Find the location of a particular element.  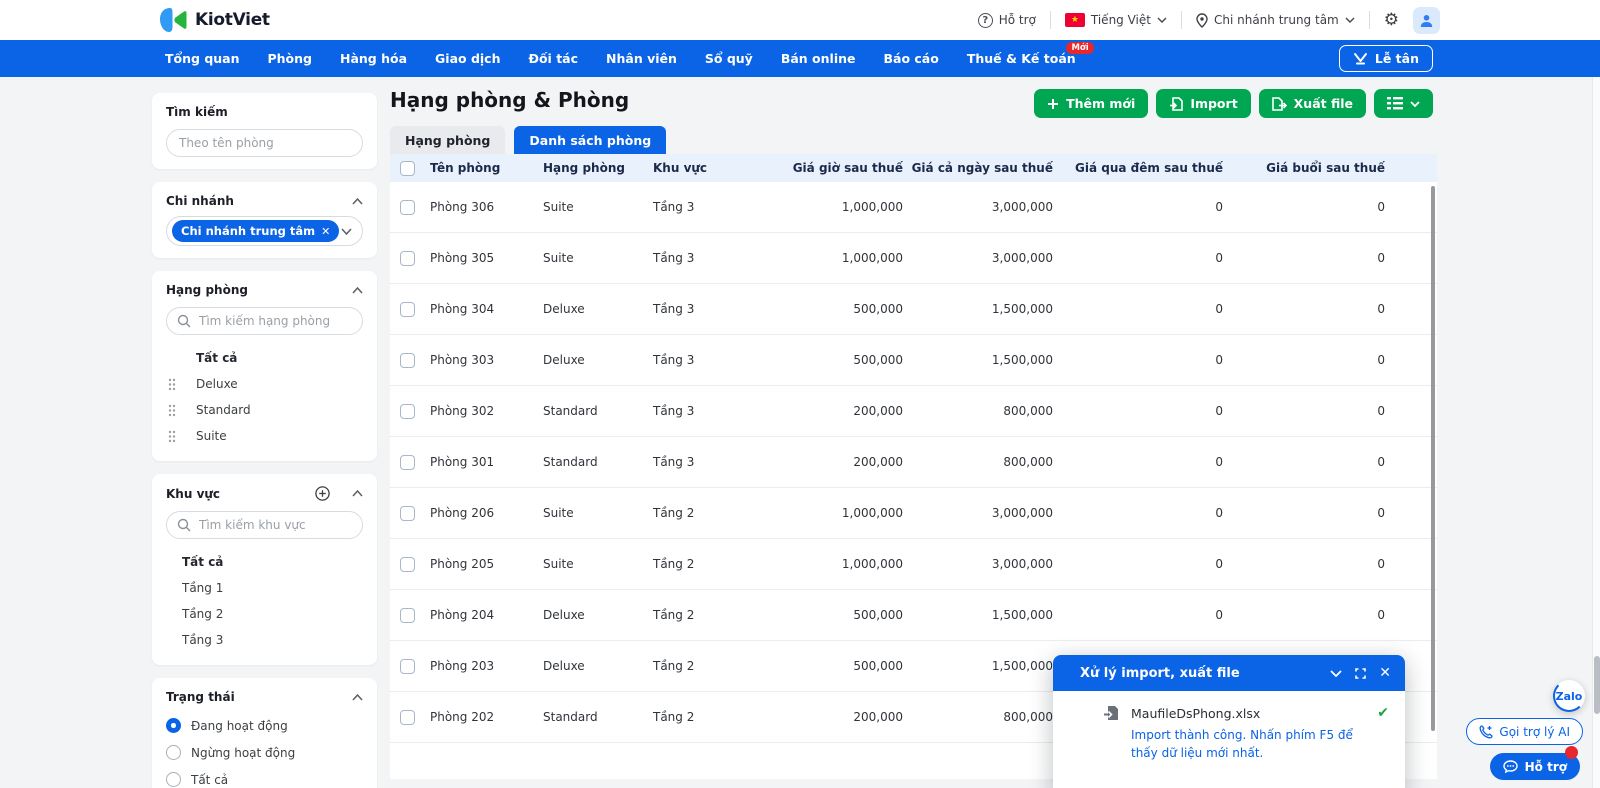

cell-room-type: Suite is located at coordinates (558, 207).